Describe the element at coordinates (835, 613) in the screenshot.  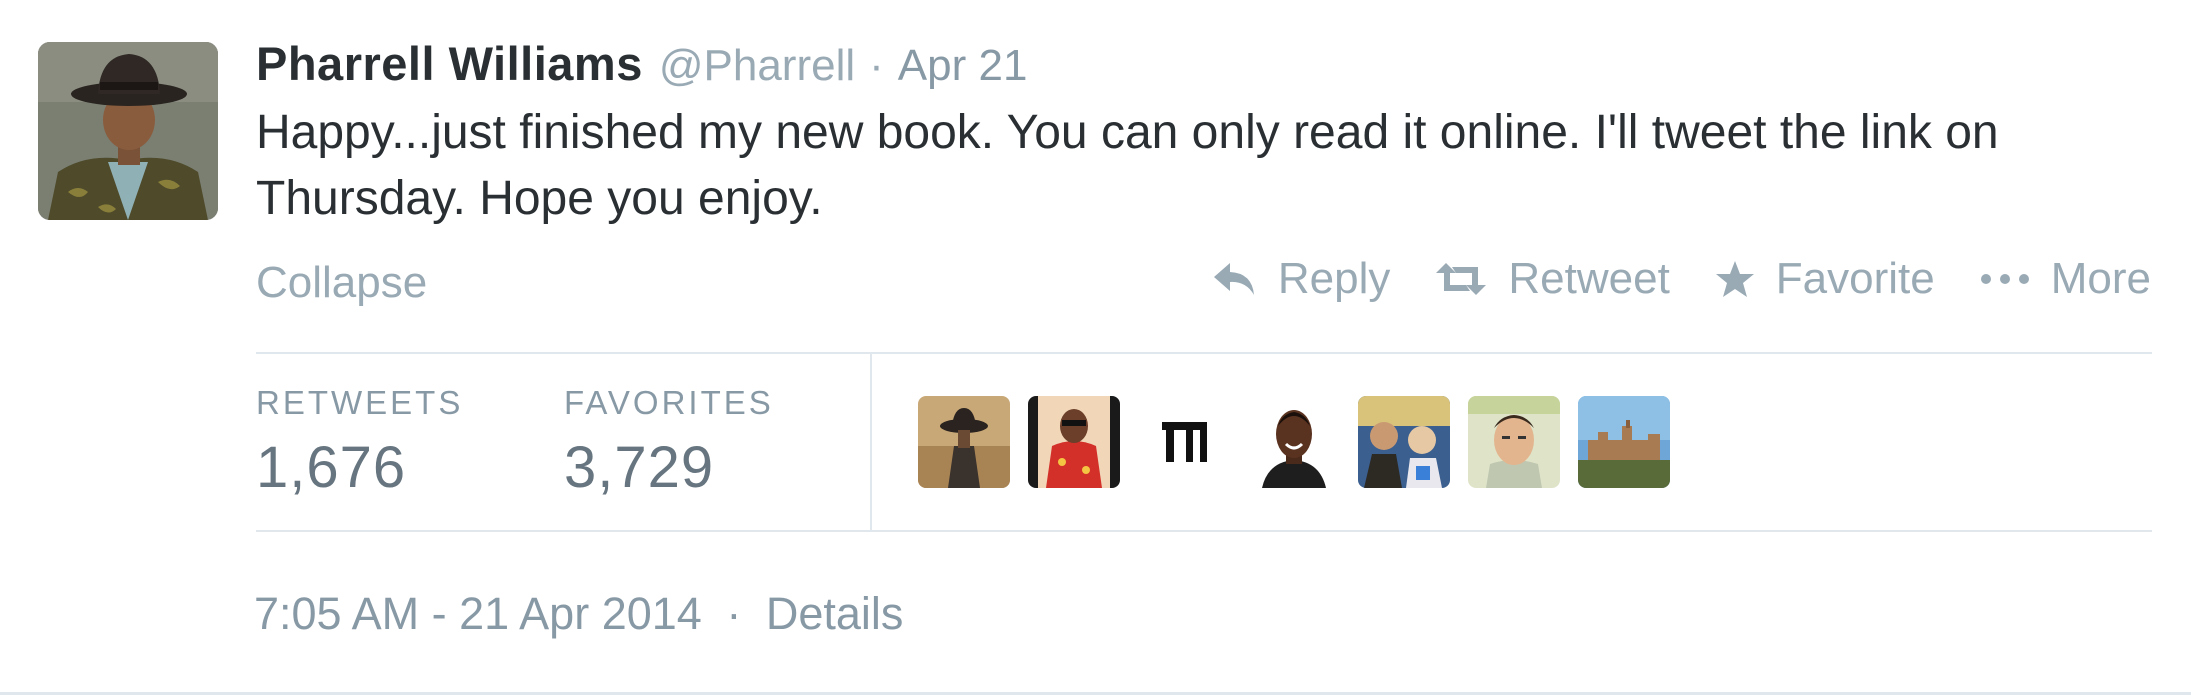
I see `details-link: Details` at that location.